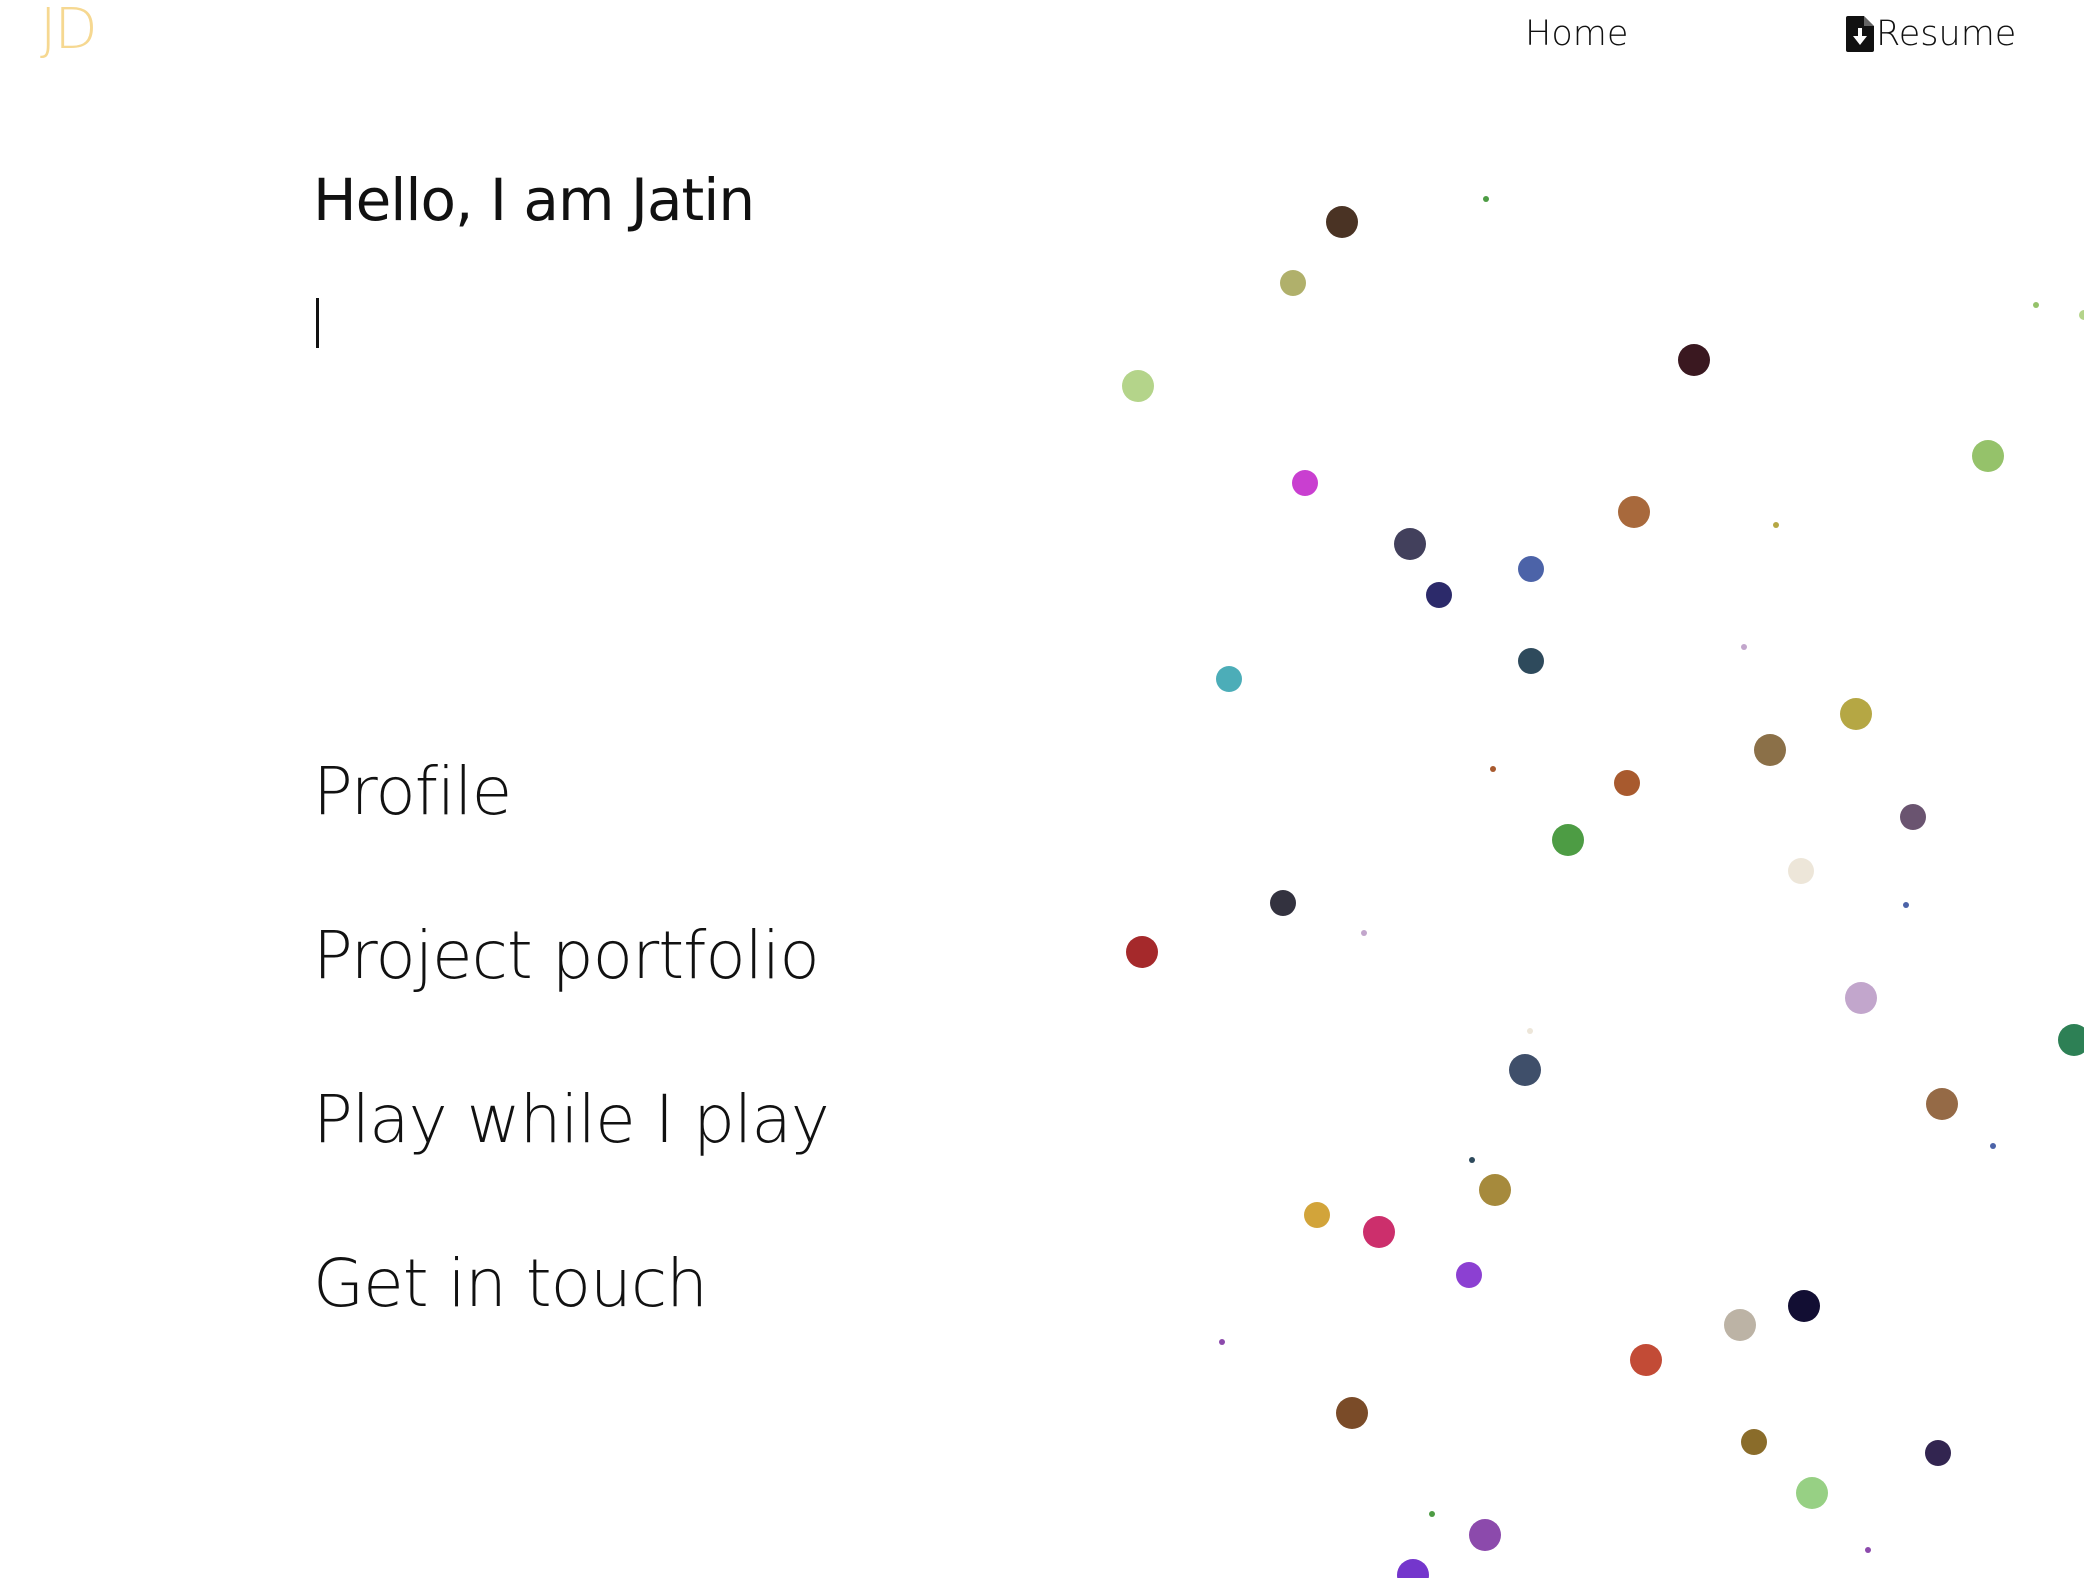  Describe the element at coordinates (1946, 34) in the screenshot. I see `resume-label: Resume` at that location.